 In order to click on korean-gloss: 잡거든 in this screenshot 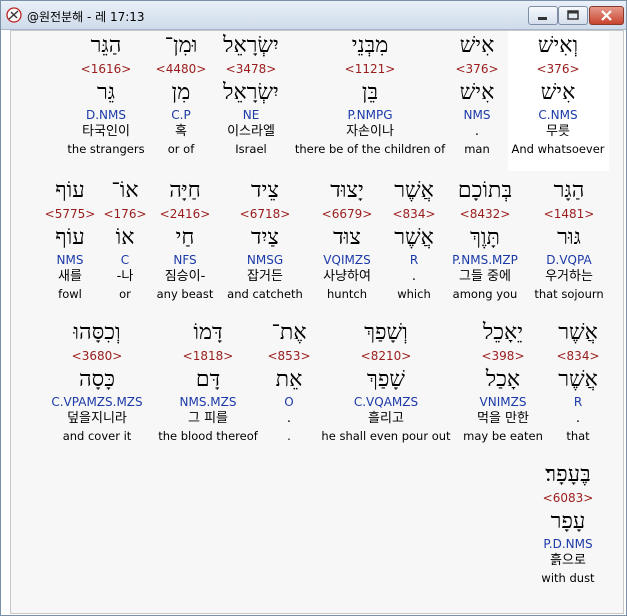, I will do `click(265, 276)`.